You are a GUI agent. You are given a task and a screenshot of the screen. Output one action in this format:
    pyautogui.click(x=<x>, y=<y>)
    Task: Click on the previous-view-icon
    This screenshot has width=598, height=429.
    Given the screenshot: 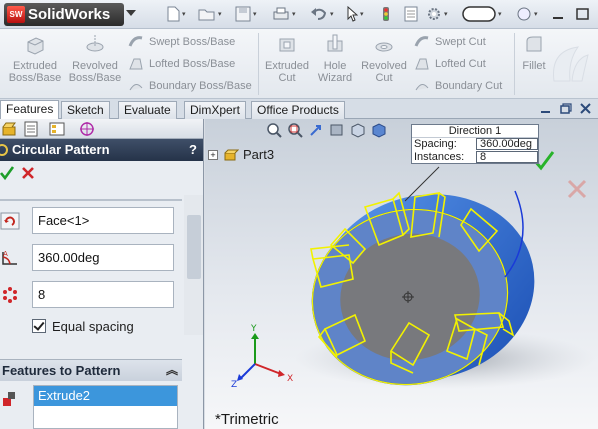 What is the action you would take?
    pyautogui.click(x=315, y=130)
    